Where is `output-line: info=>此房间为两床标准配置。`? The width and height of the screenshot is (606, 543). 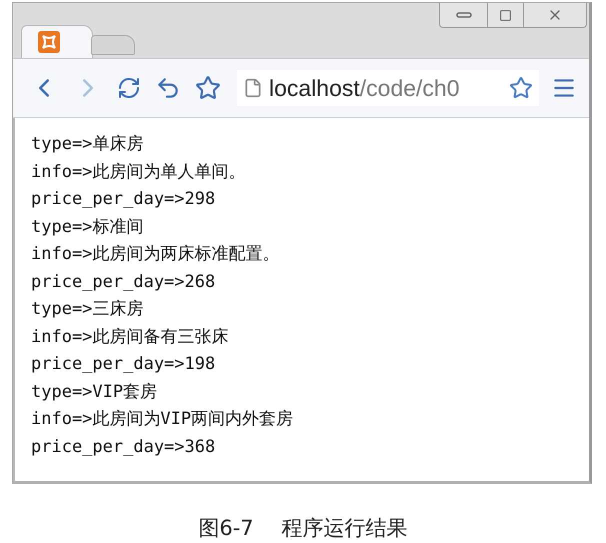 output-line: info=>此房间为两床标准配置。 is located at coordinates (155, 254).